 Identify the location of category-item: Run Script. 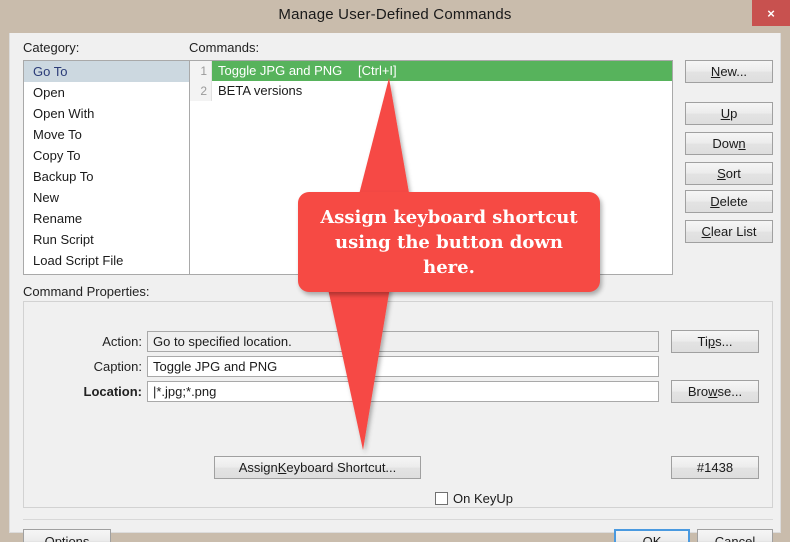
(106, 239).